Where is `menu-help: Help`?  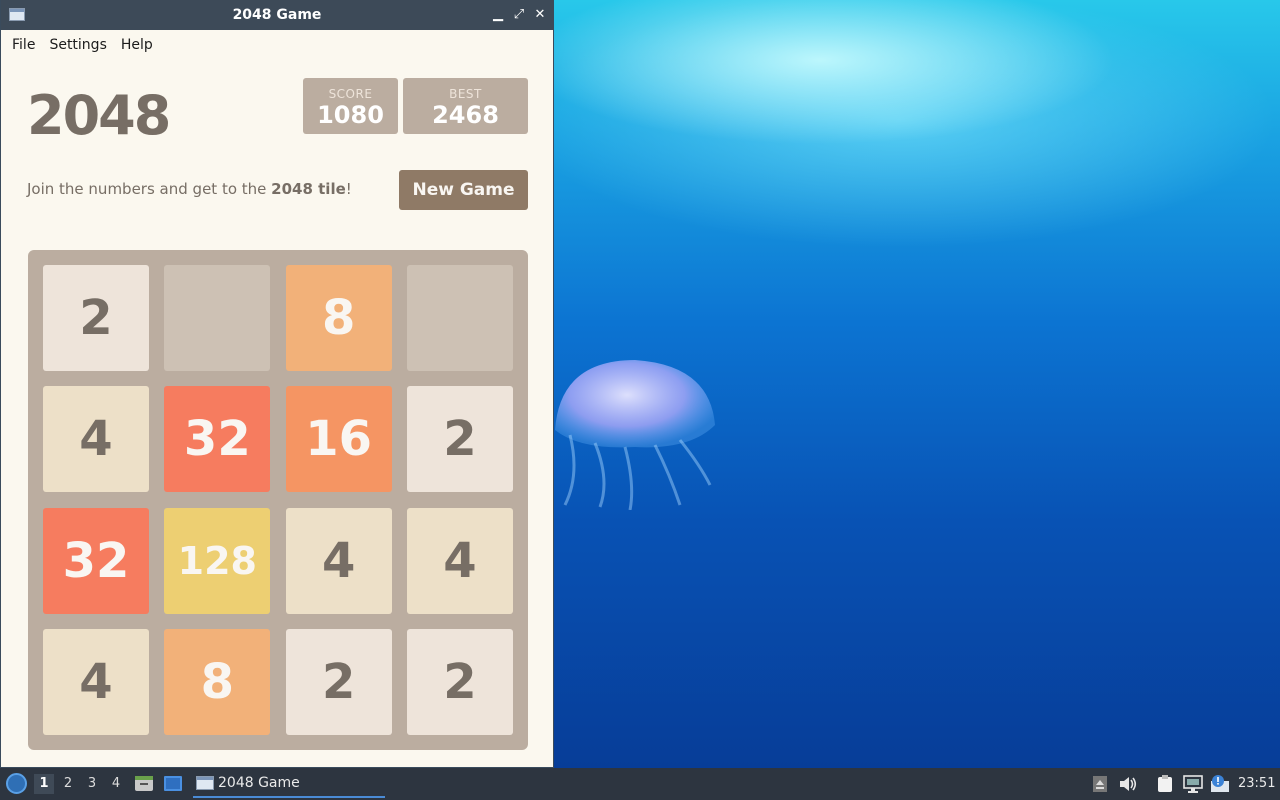 menu-help: Help is located at coordinates (137, 45).